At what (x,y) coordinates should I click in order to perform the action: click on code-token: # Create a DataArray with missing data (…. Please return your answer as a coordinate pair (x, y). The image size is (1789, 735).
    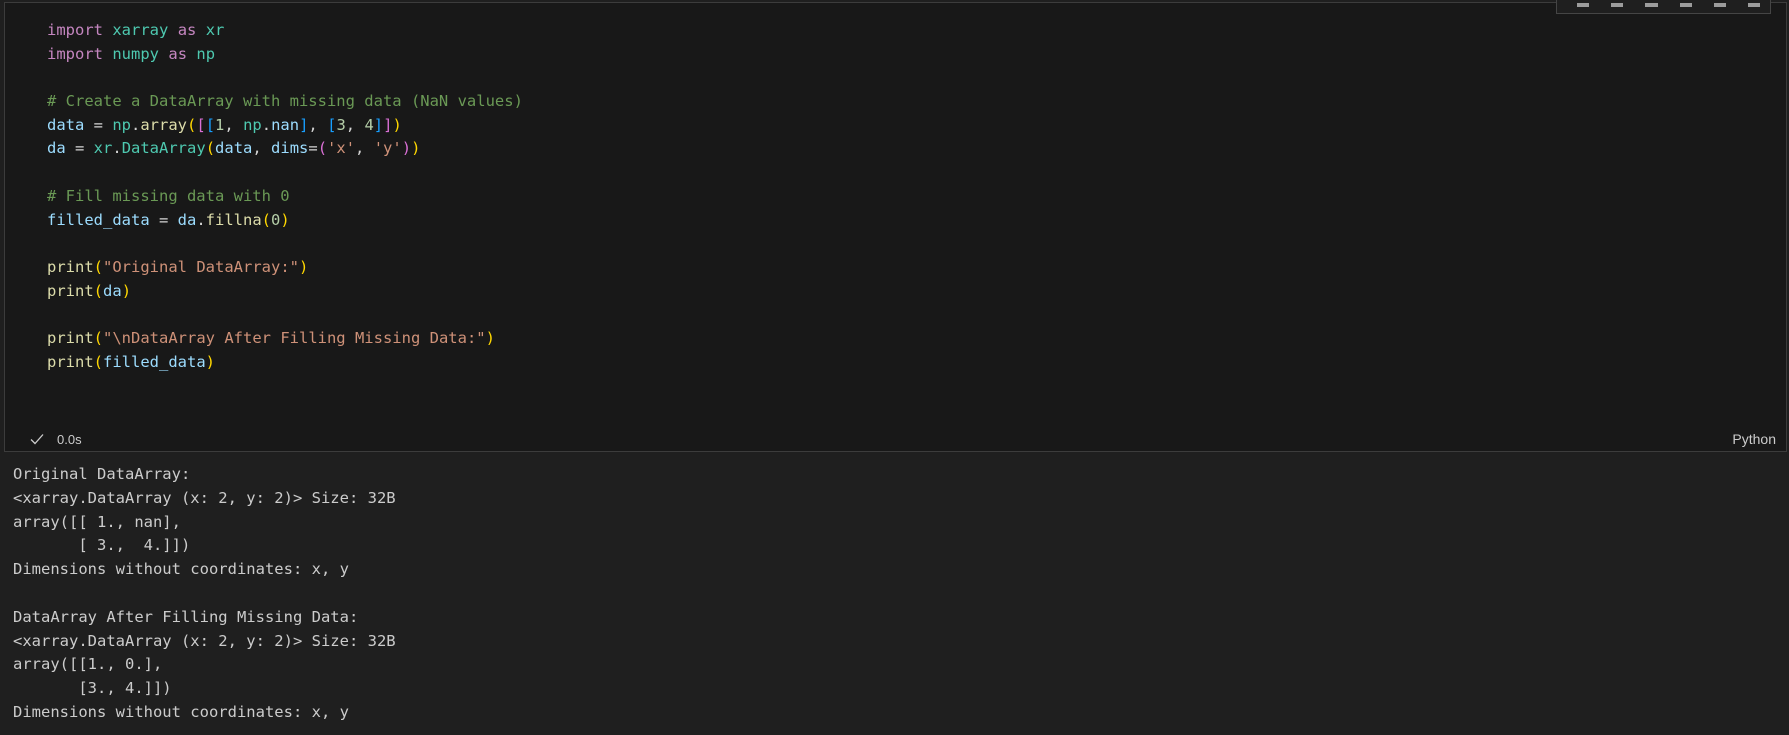
    Looking at the image, I should click on (285, 101).